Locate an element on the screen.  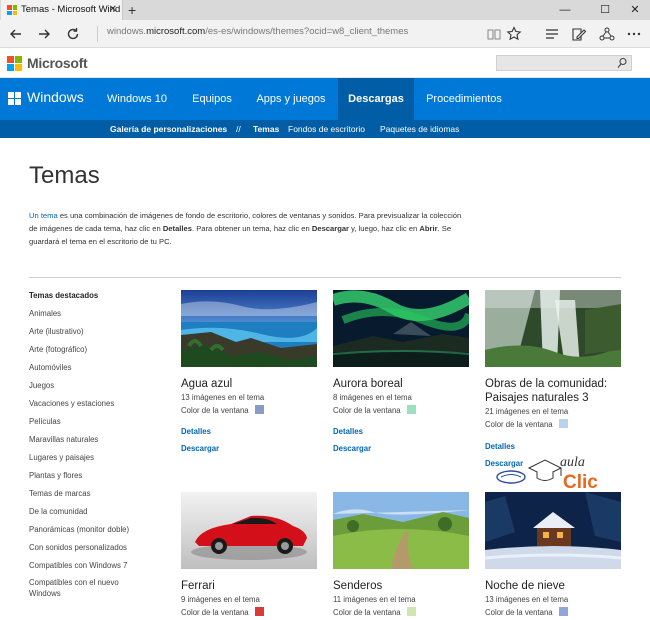
browser-tab-bar: Temas - Microsoft Wind ✕ + — ☐ ✕ is located at coordinates (325, 10).